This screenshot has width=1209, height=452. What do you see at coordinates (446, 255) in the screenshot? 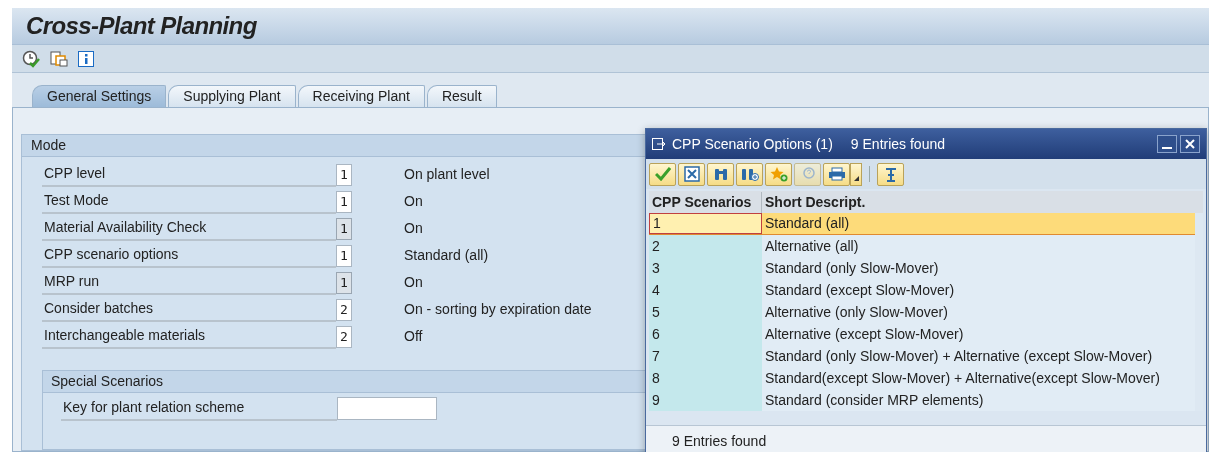
I see `field-description: Standard (all)` at bounding box center [446, 255].